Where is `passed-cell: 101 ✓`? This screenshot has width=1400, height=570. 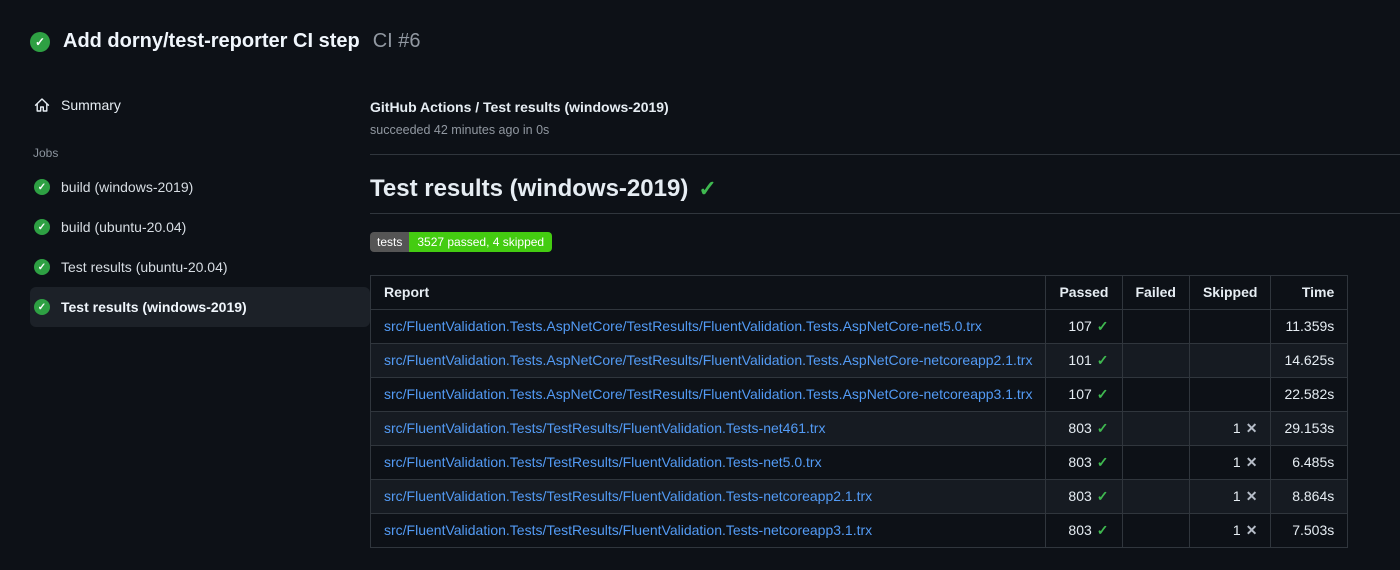
passed-cell: 101 ✓ is located at coordinates (1084, 360).